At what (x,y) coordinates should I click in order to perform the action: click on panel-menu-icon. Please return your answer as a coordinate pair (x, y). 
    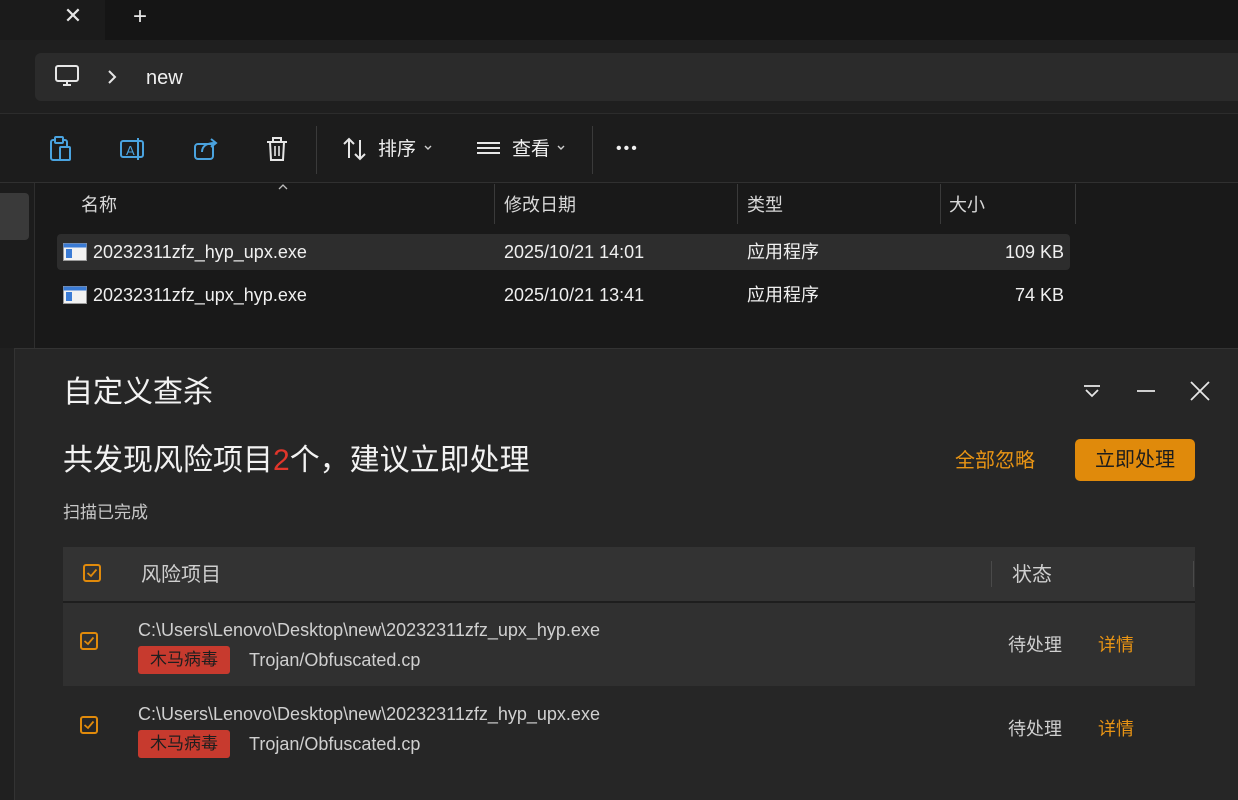
    Looking at the image, I should click on (1092, 391).